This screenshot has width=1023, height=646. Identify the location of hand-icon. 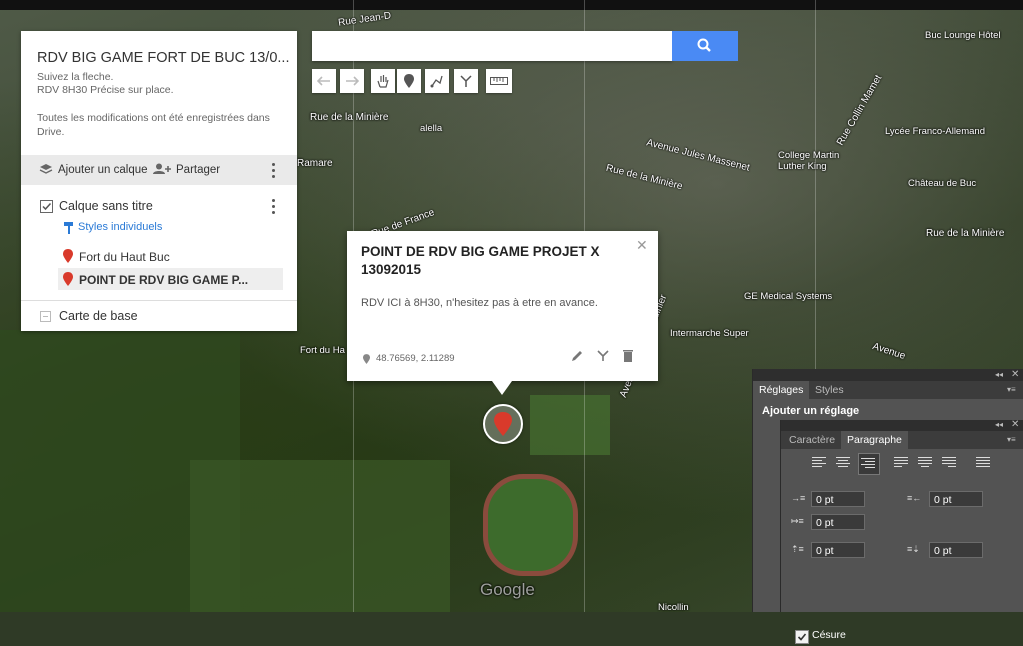
(383, 81).